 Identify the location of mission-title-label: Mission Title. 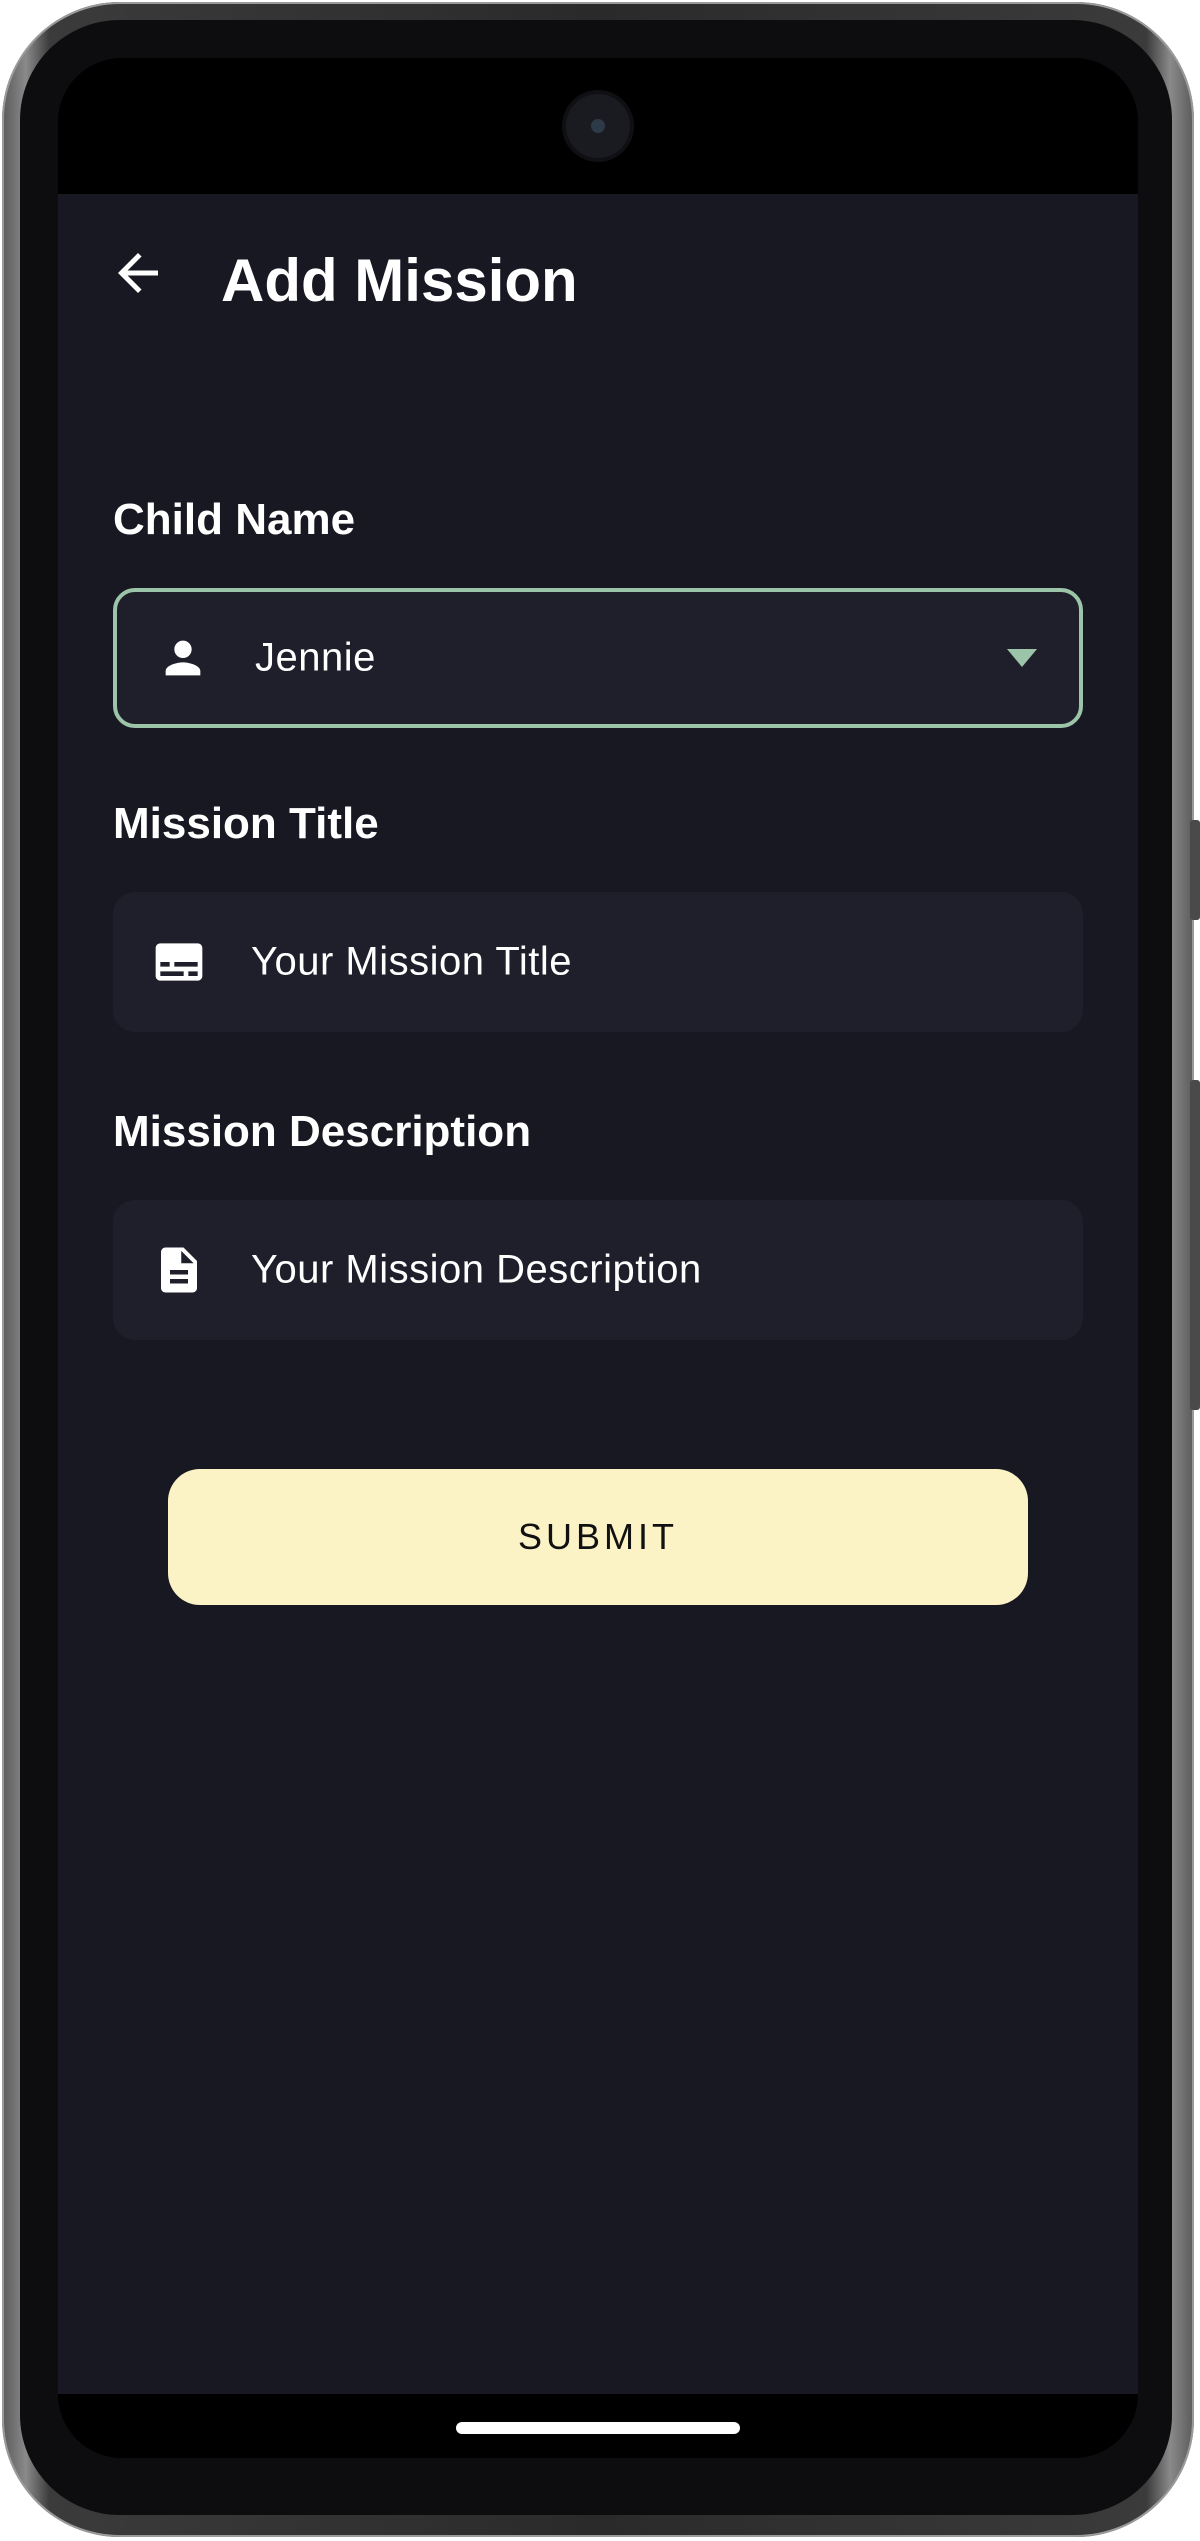
(246, 823).